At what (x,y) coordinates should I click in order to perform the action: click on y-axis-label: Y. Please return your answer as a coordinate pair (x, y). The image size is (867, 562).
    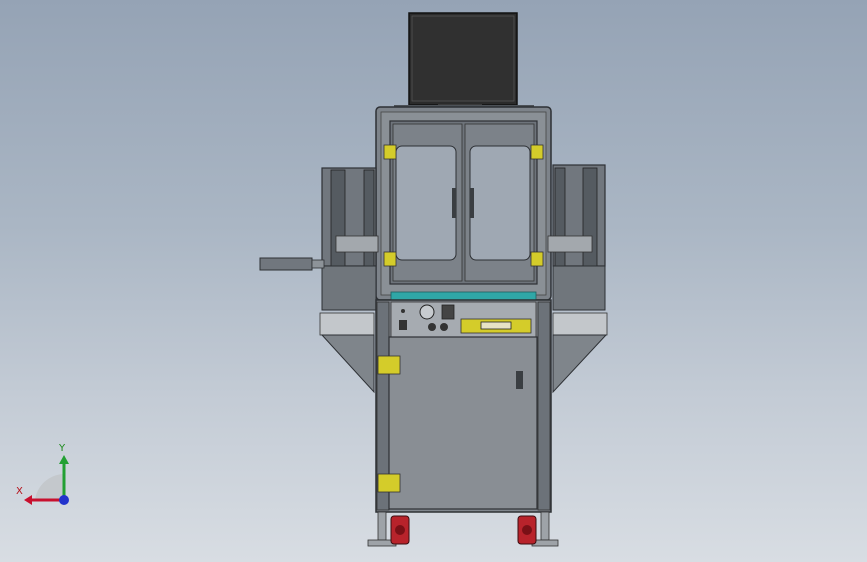
    Looking at the image, I should click on (62, 448).